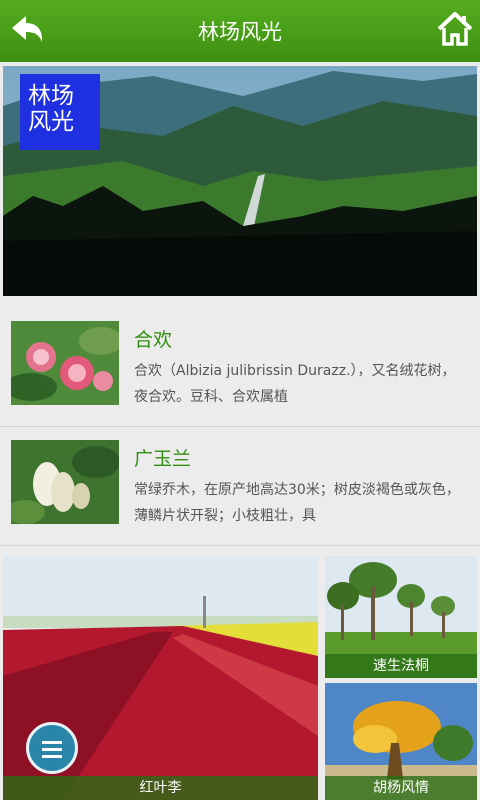 The width and height of the screenshot is (480, 800). Describe the element at coordinates (52, 742) in the screenshot. I see `menu-icon` at that location.